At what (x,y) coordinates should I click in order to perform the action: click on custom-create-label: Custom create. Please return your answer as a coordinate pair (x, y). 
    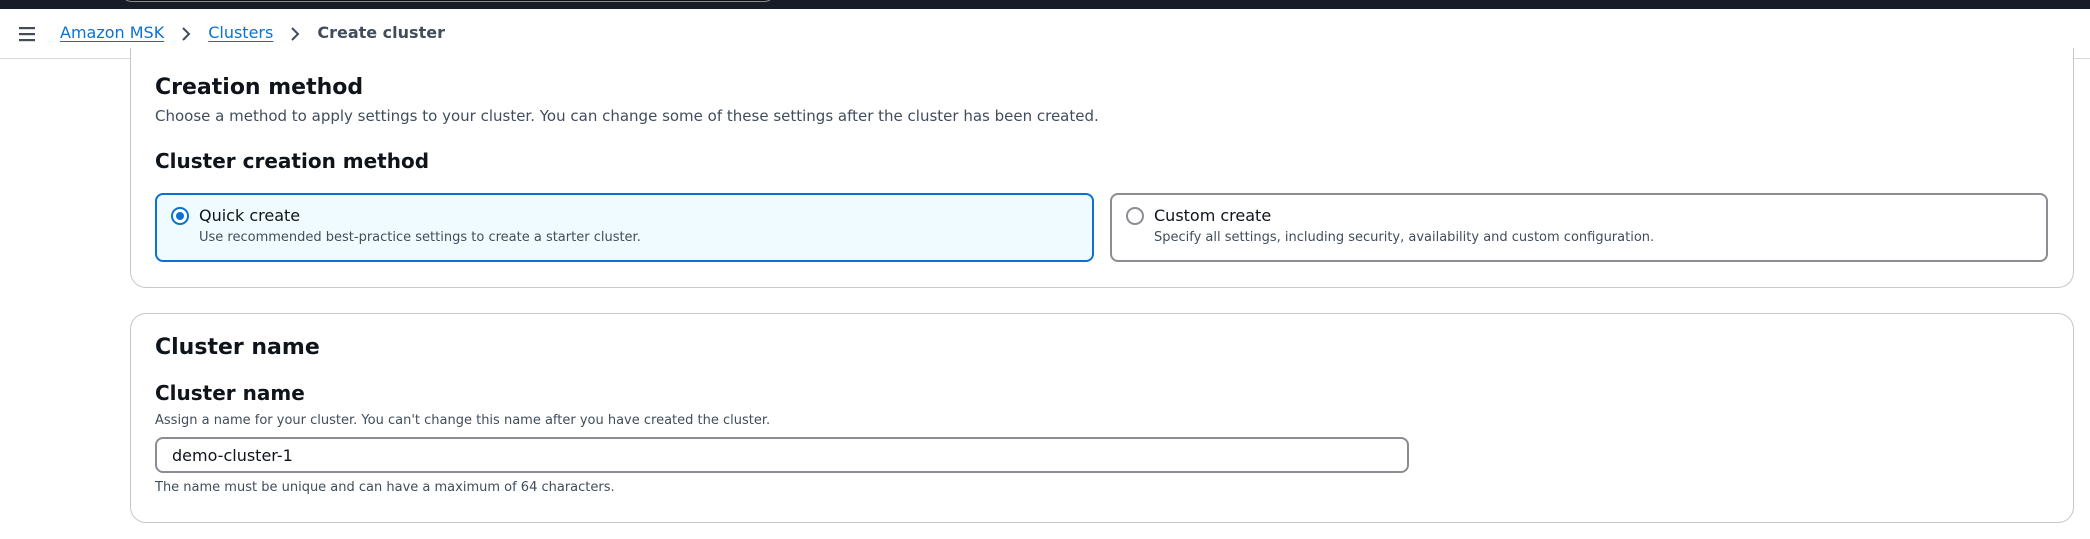
    Looking at the image, I should click on (1213, 215).